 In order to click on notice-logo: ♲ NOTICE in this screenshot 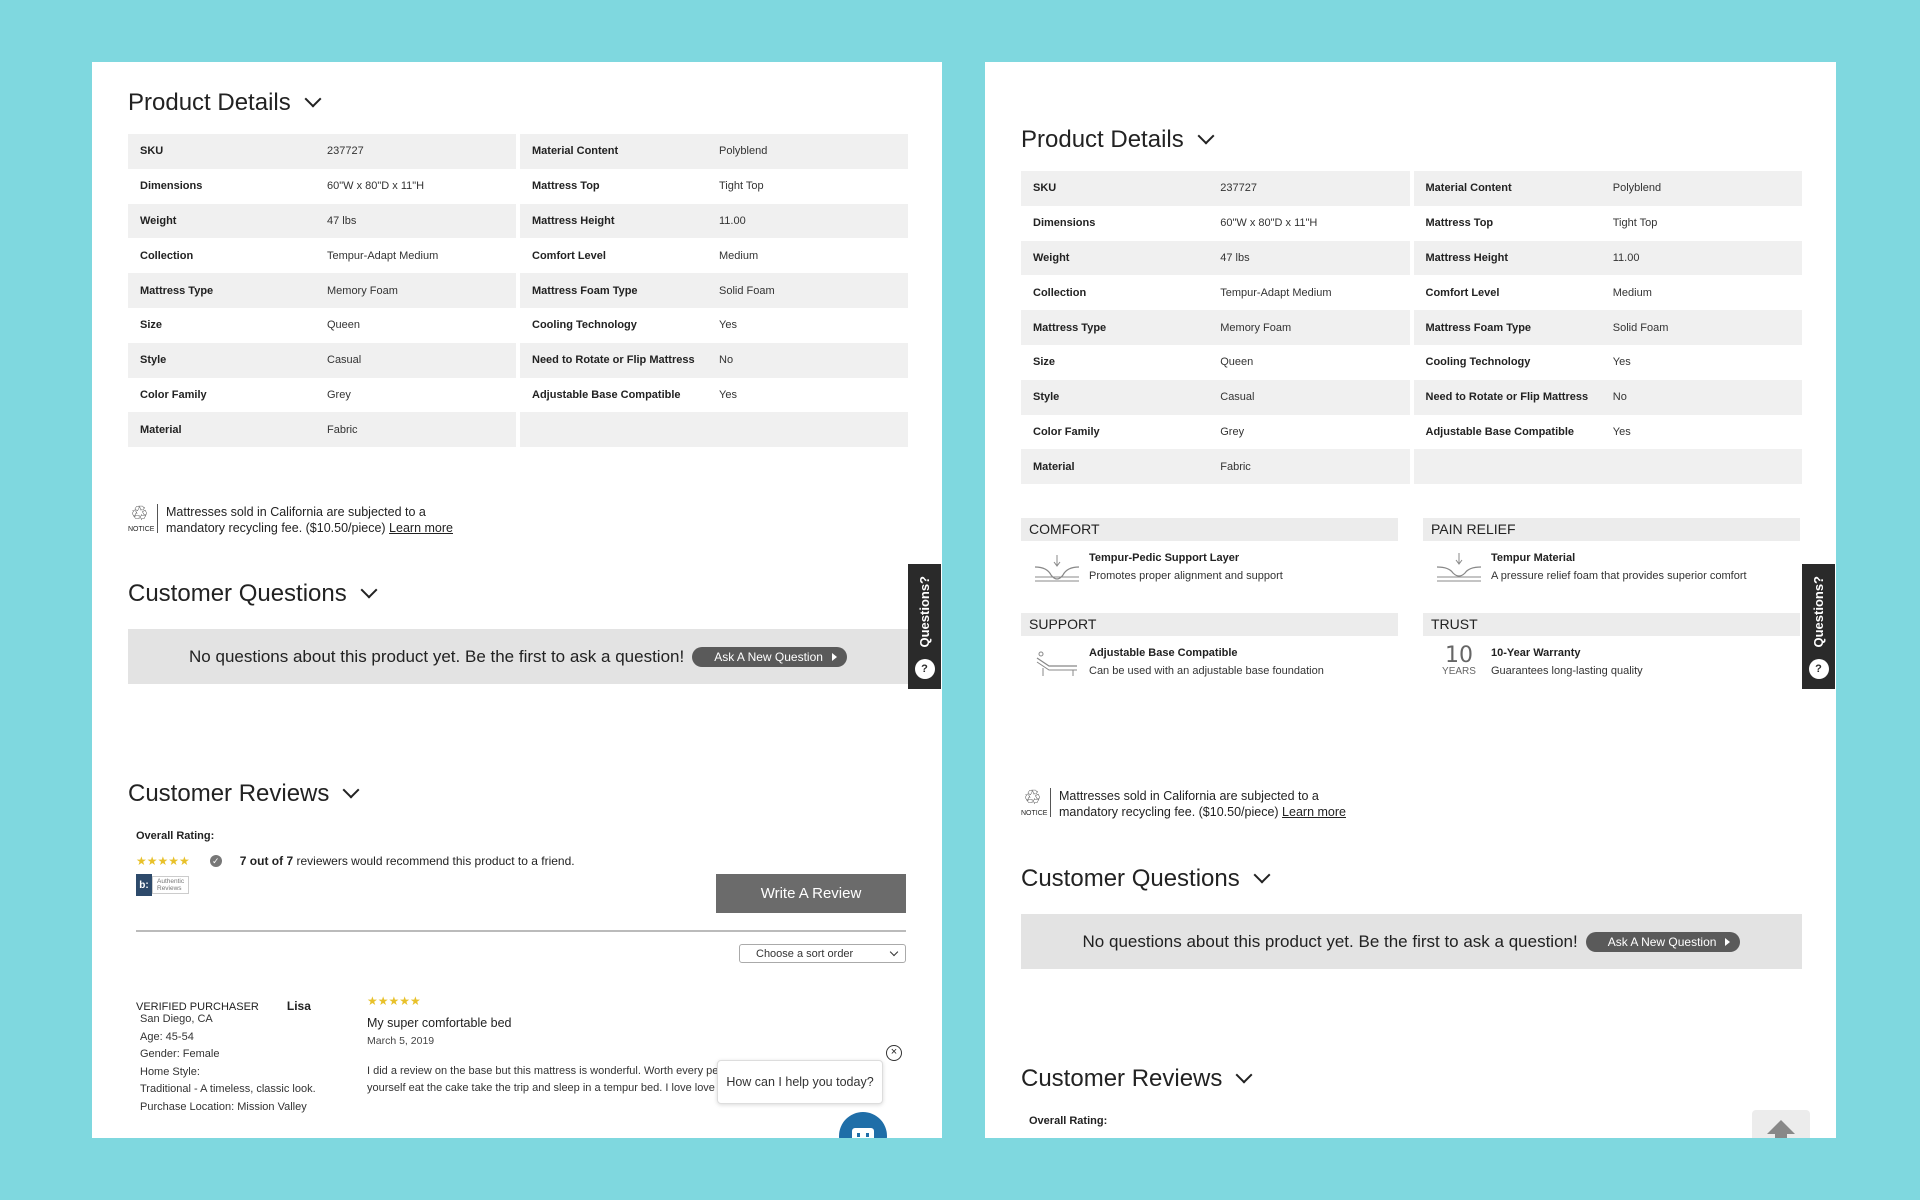, I will do `click(1036, 802)`.